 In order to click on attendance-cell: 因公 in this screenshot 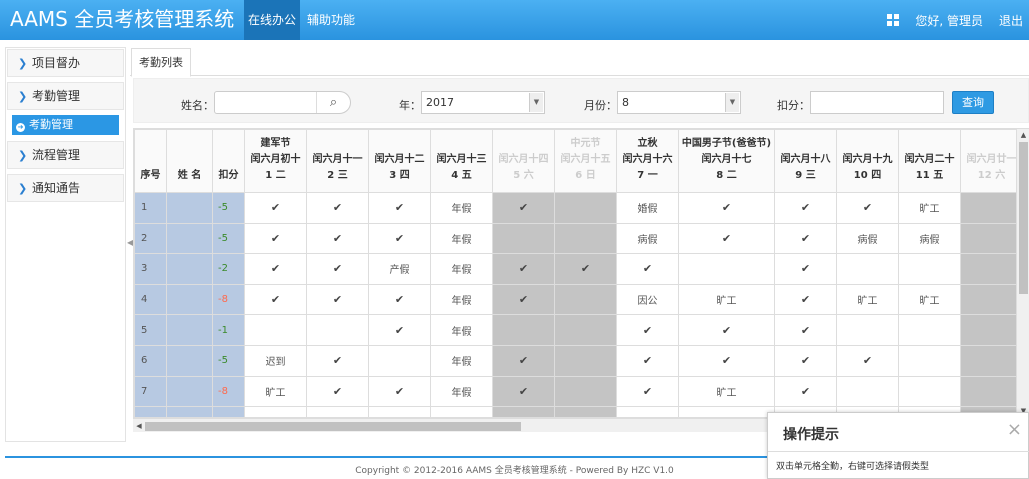, I will do `click(647, 299)`.